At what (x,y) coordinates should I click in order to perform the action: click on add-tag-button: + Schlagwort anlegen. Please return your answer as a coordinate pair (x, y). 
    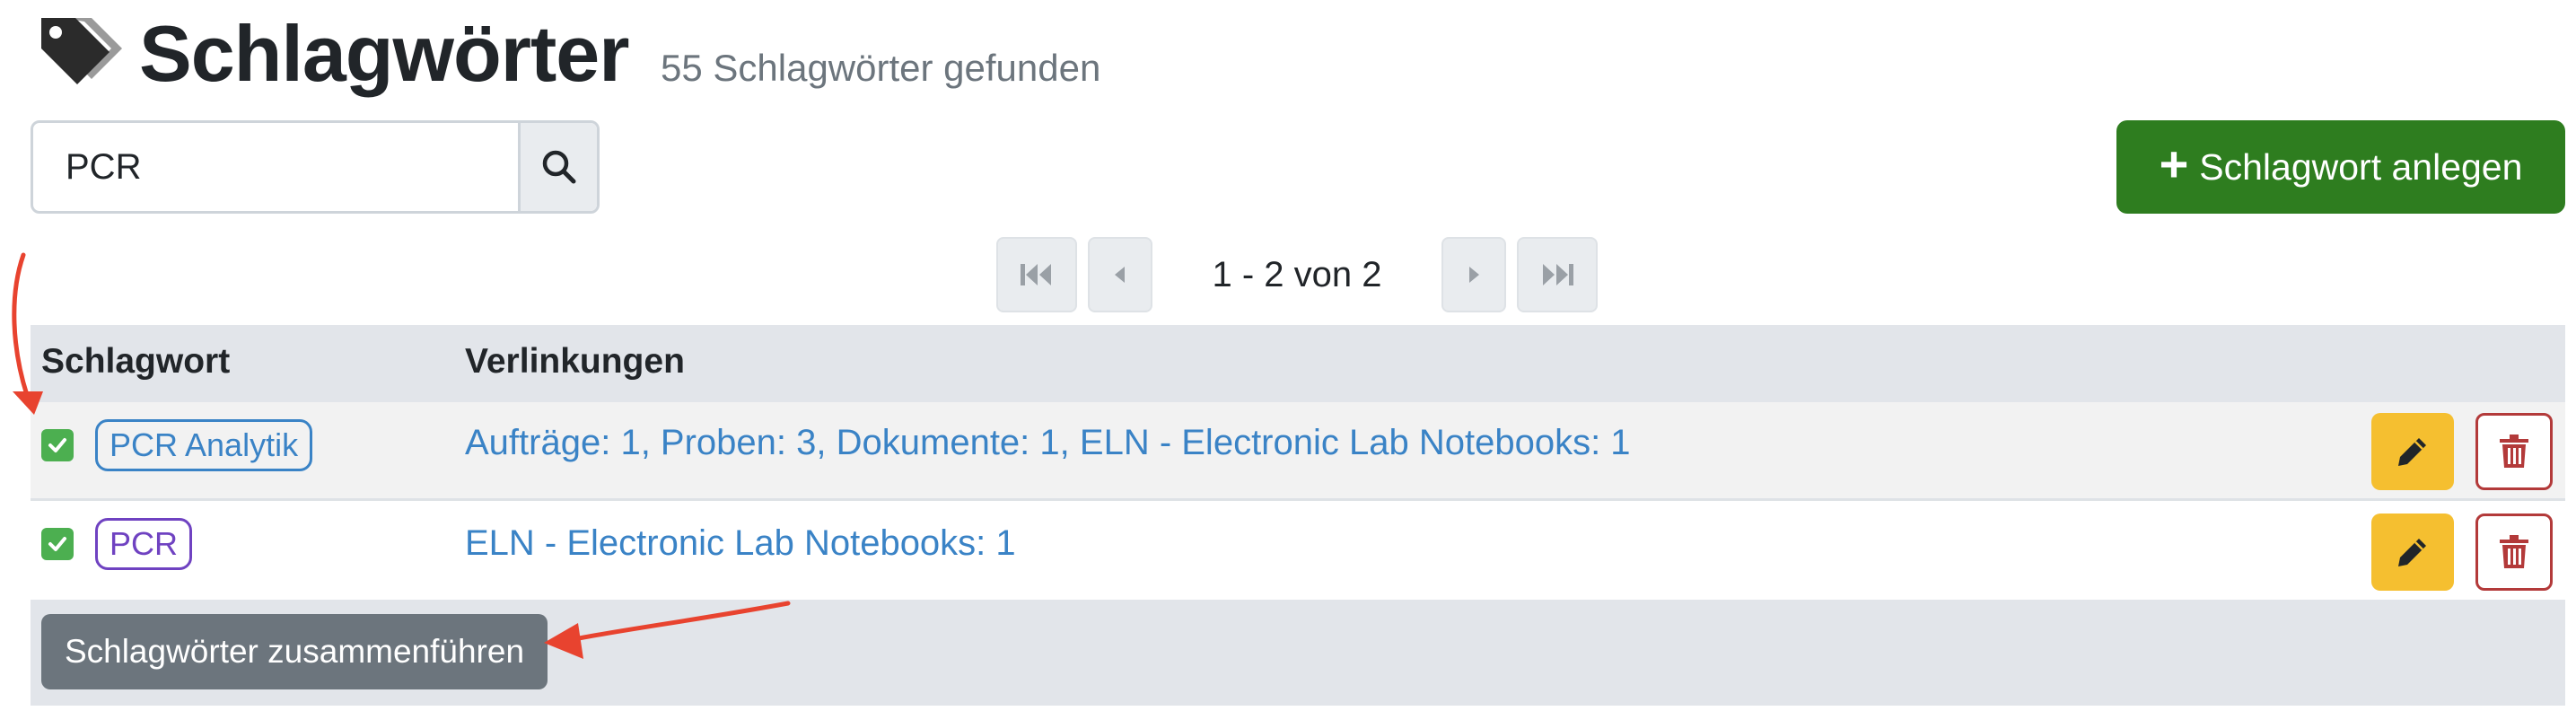
    Looking at the image, I should click on (2340, 167).